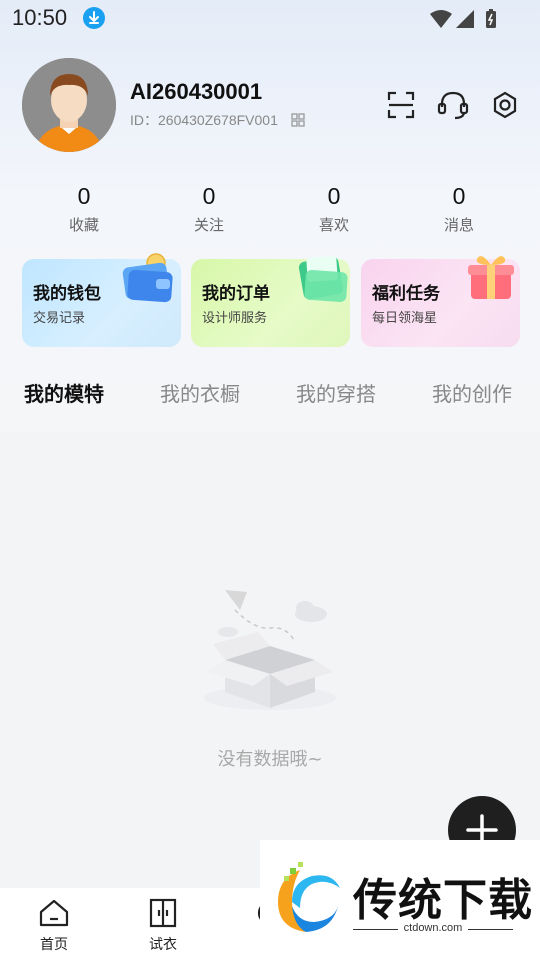  Describe the element at coordinates (83, 225) in the screenshot. I see `stat-label: 收藏` at that location.